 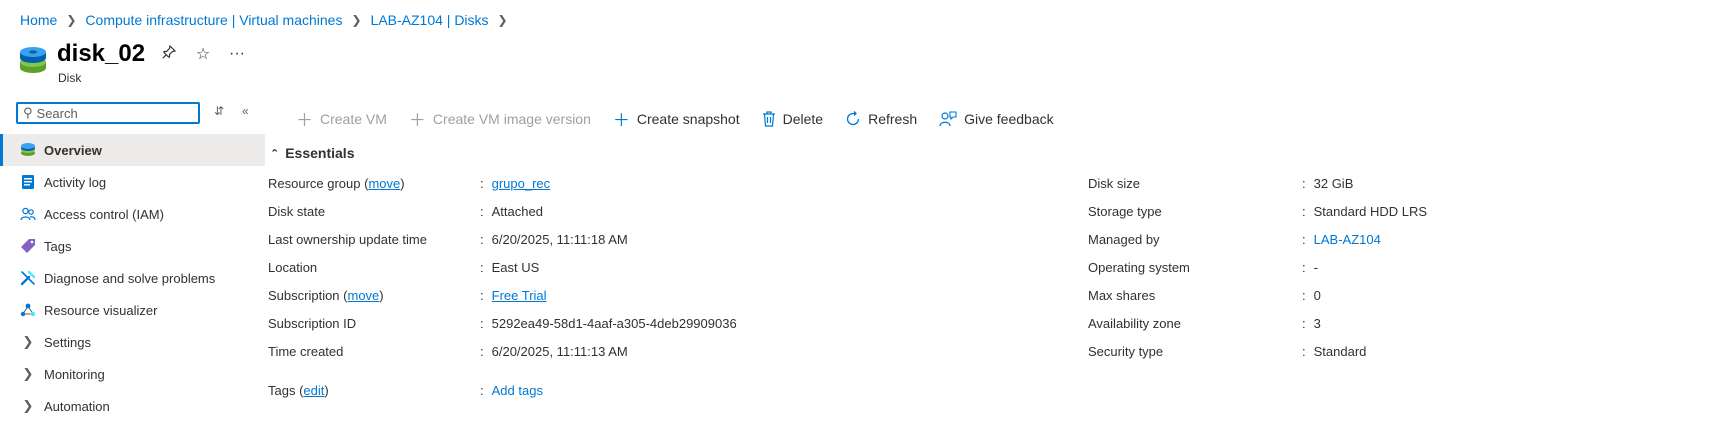 I want to click on create-snapshot-label: Create snapshot, so click(x=688, y=118).